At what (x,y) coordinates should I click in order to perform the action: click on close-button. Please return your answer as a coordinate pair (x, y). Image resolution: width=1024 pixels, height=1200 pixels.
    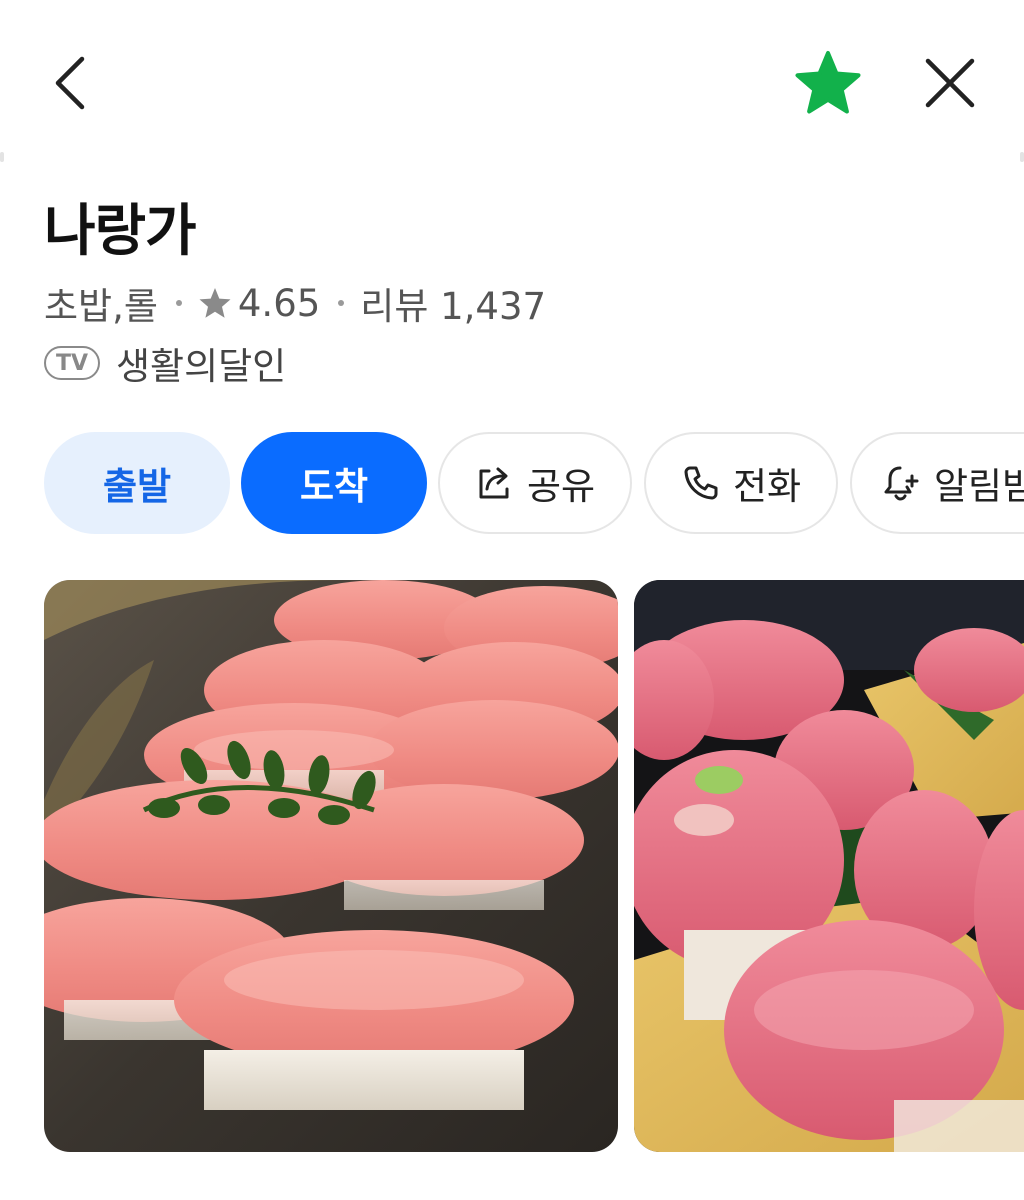
    Looking at the image, I should click on (950, 83).